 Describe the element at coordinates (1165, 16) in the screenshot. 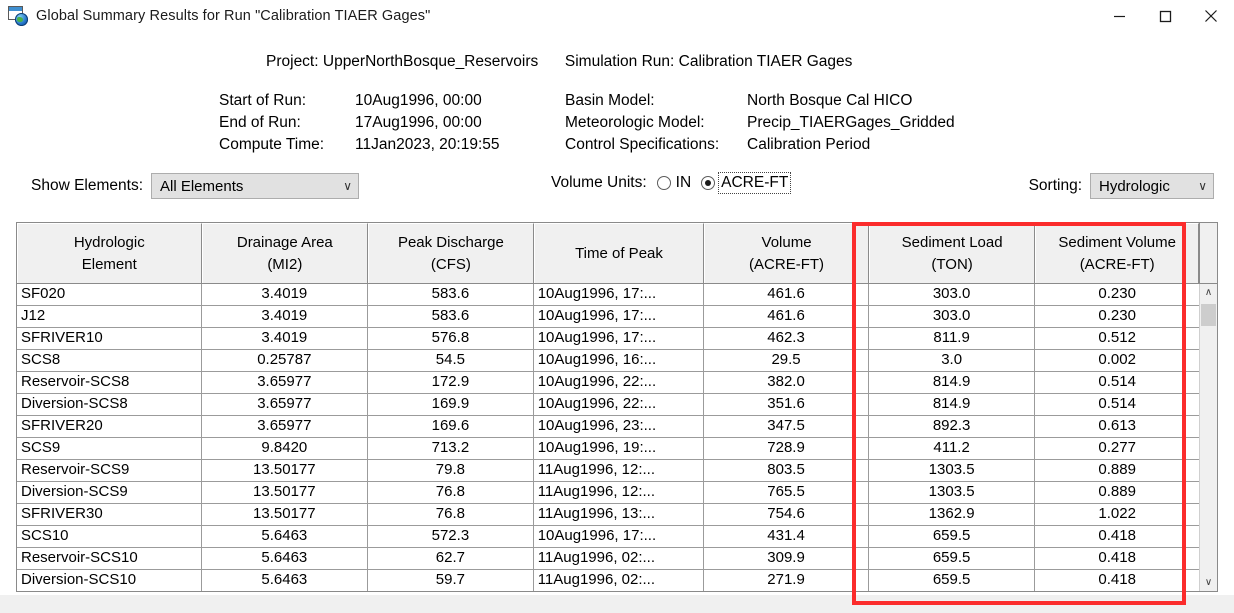

I see `maximize-button` at that location.